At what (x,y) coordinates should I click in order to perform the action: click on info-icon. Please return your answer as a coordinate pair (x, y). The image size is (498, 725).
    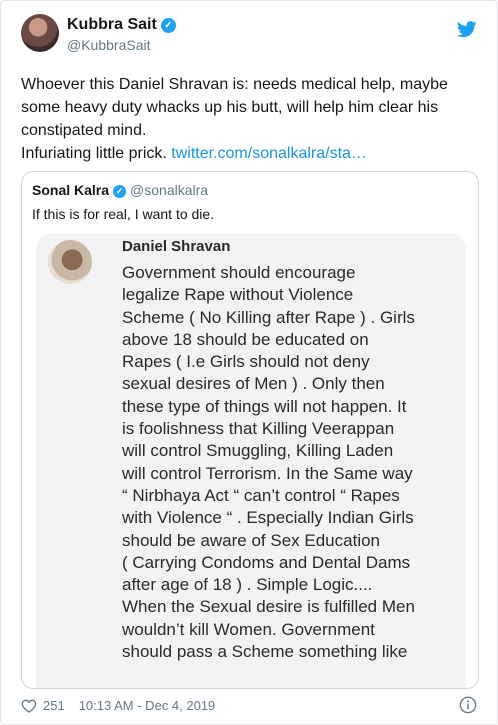
    Looking at the image, I should click on (468, 705).